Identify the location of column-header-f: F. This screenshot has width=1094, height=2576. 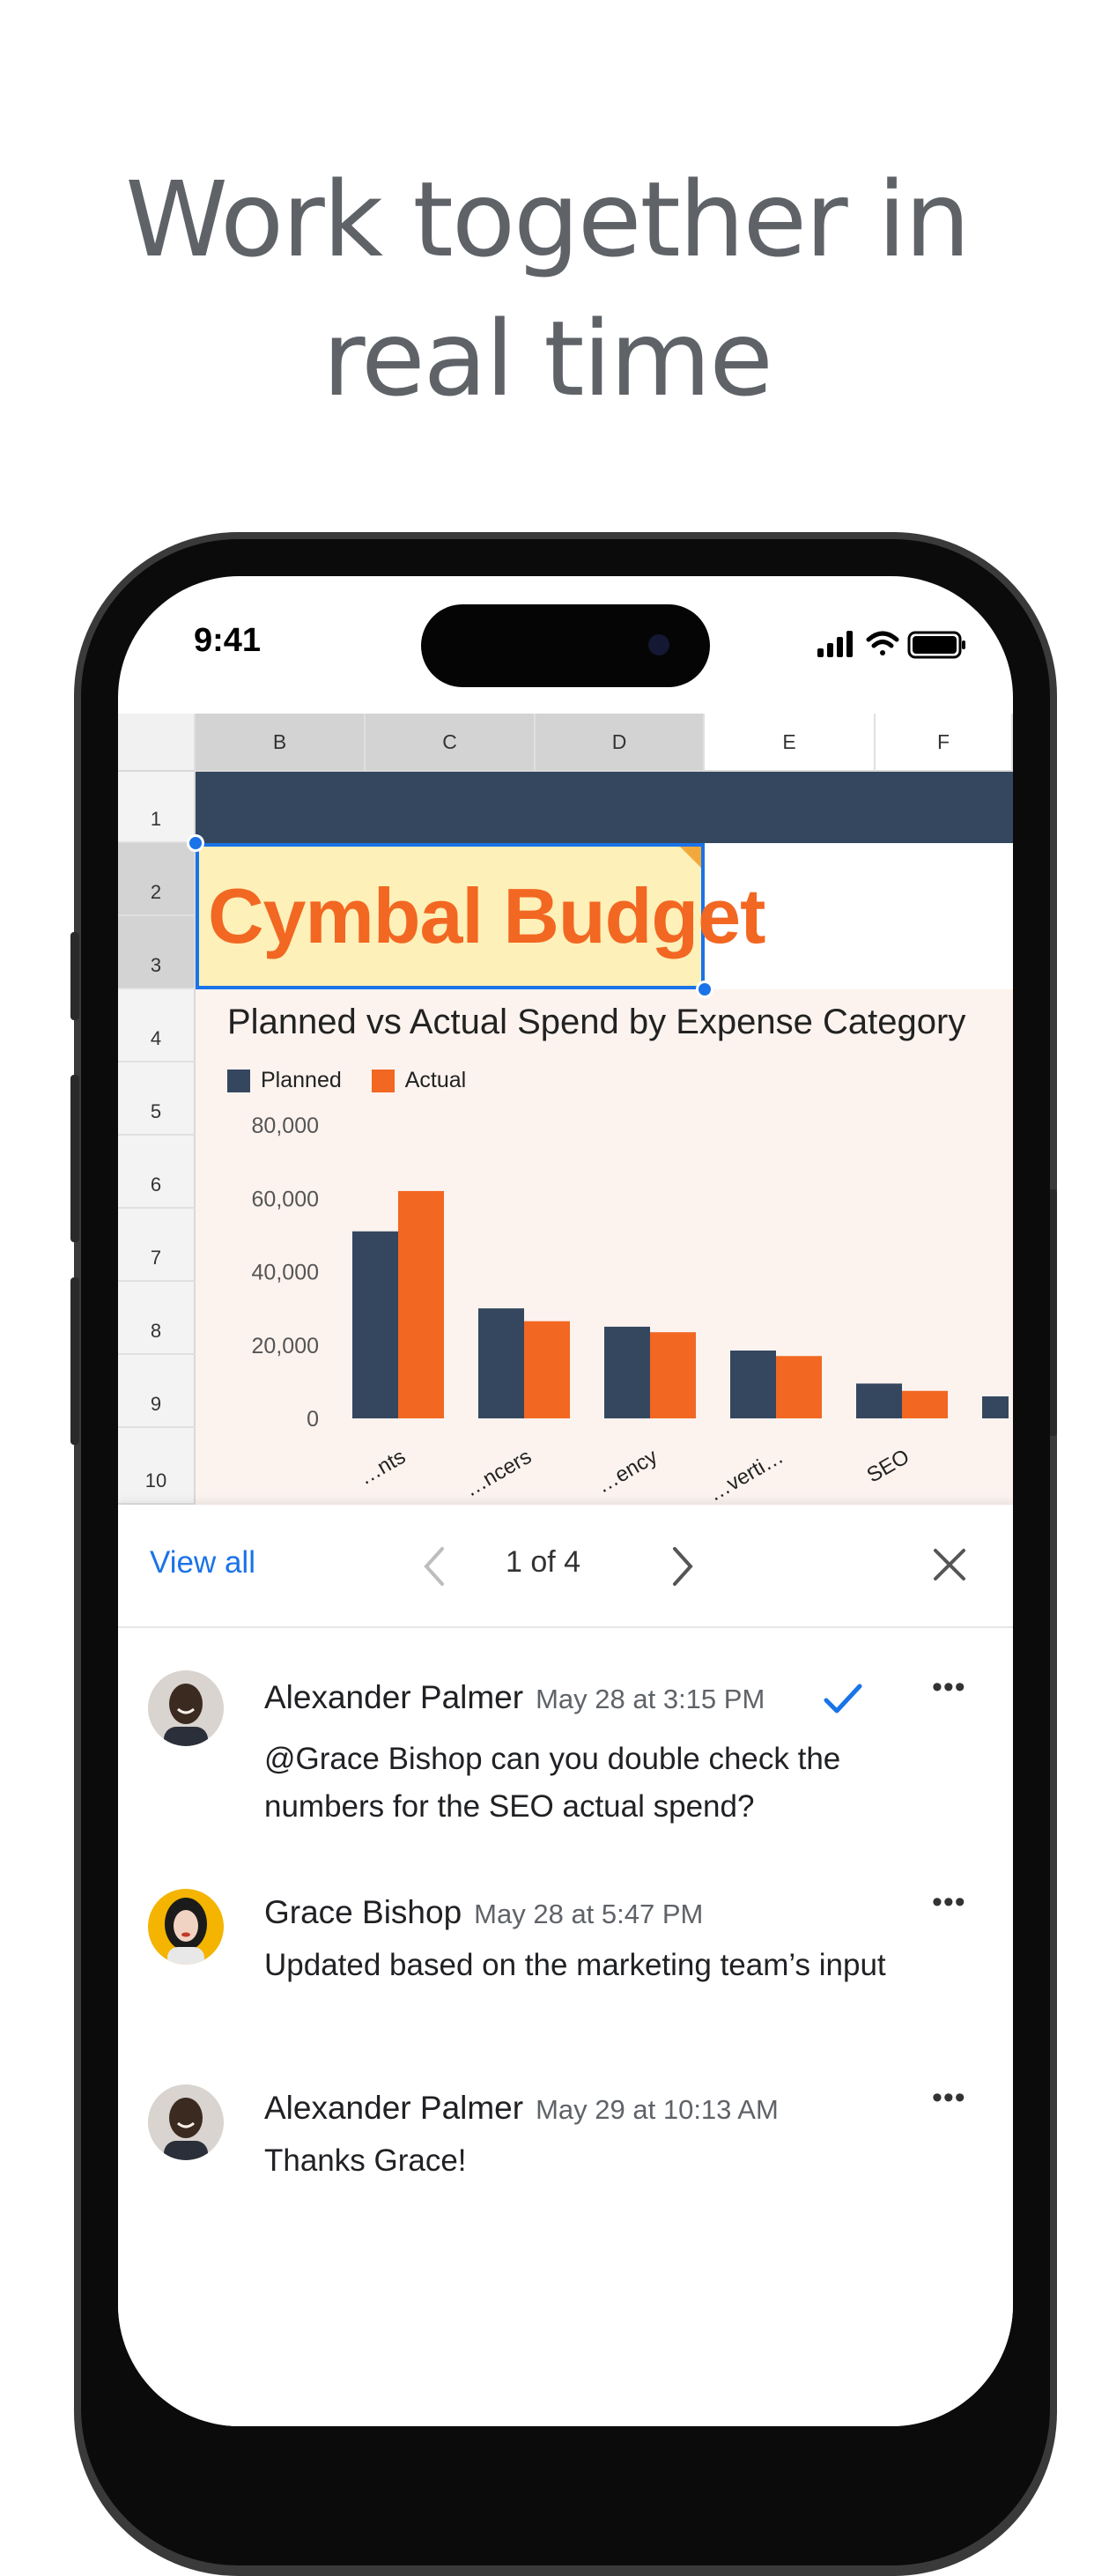
(944, 743).